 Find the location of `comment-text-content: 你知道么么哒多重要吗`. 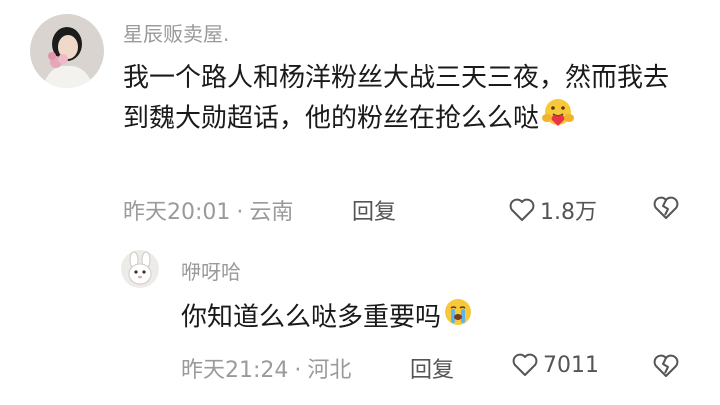

comment-text-content: 你知道么么哒多重要吗 is located at coordinates (311, 317).